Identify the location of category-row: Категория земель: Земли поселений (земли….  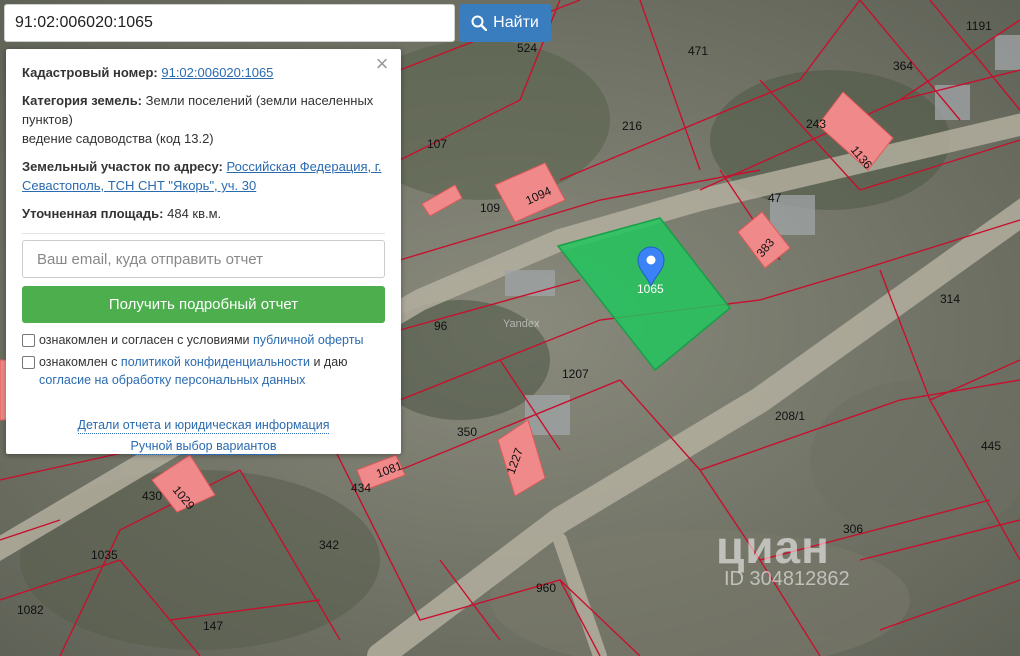
(203, 119).